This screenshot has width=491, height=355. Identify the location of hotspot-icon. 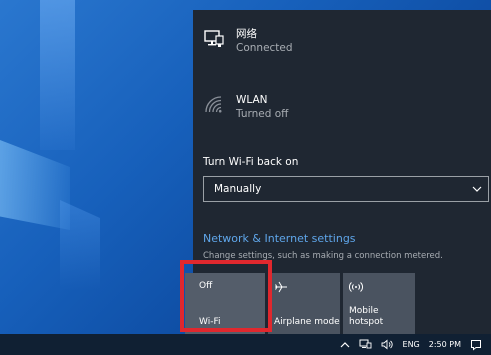
(356, 287).